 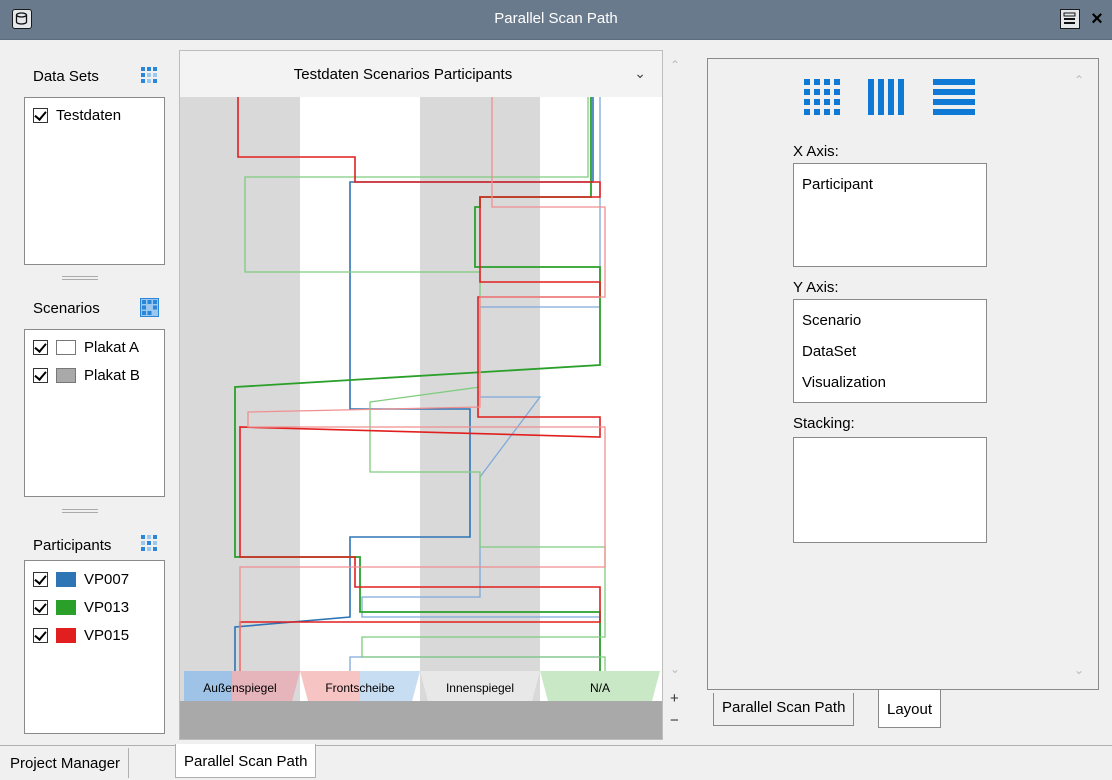 What do you see at coordinates (72, 545) in the screenshot?
I see `participants-label: Participants` at bounding box center [72, 545].